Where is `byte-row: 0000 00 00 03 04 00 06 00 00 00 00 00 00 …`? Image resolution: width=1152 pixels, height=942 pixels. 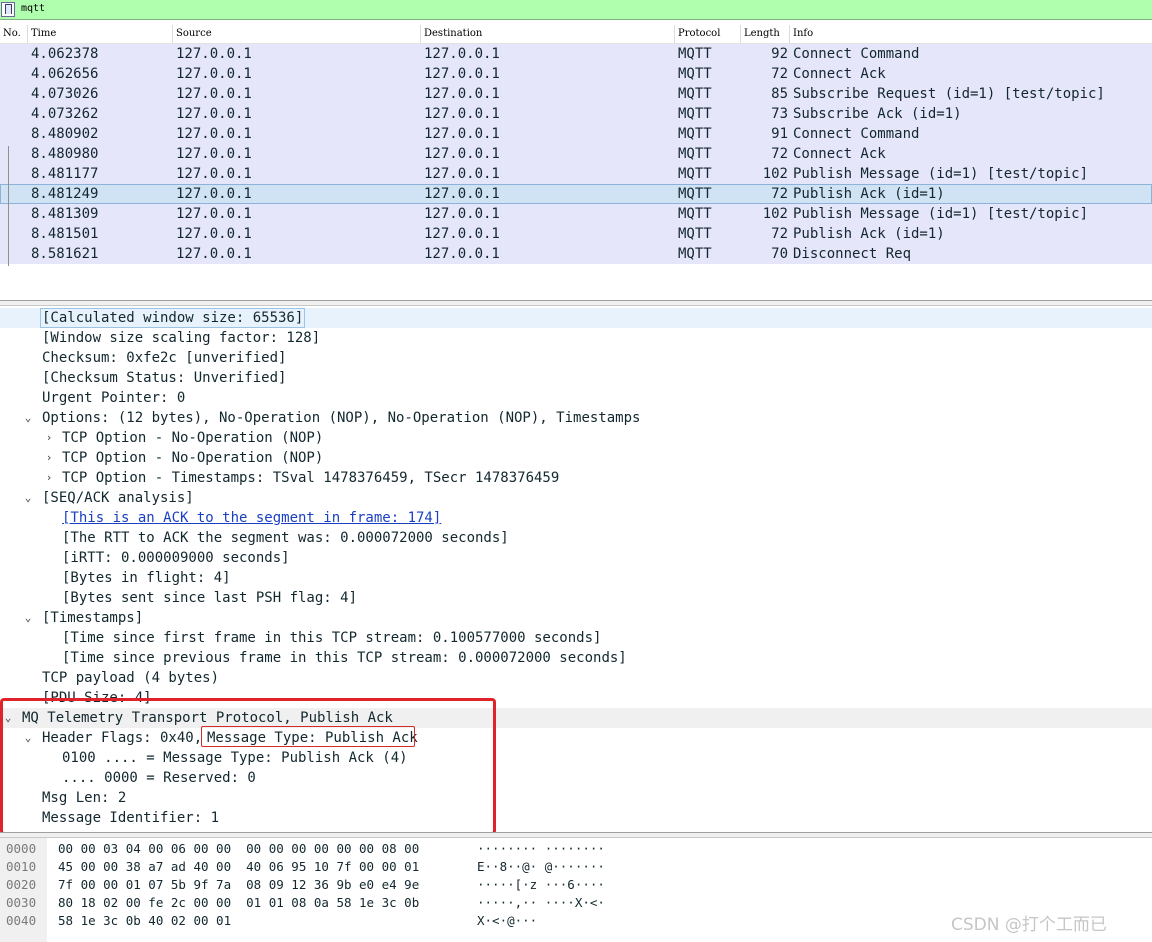 byte-row: 0000 00 00 03 04 00 06 00 00 00 00 00 00 … is located at coordinates (350, 849).